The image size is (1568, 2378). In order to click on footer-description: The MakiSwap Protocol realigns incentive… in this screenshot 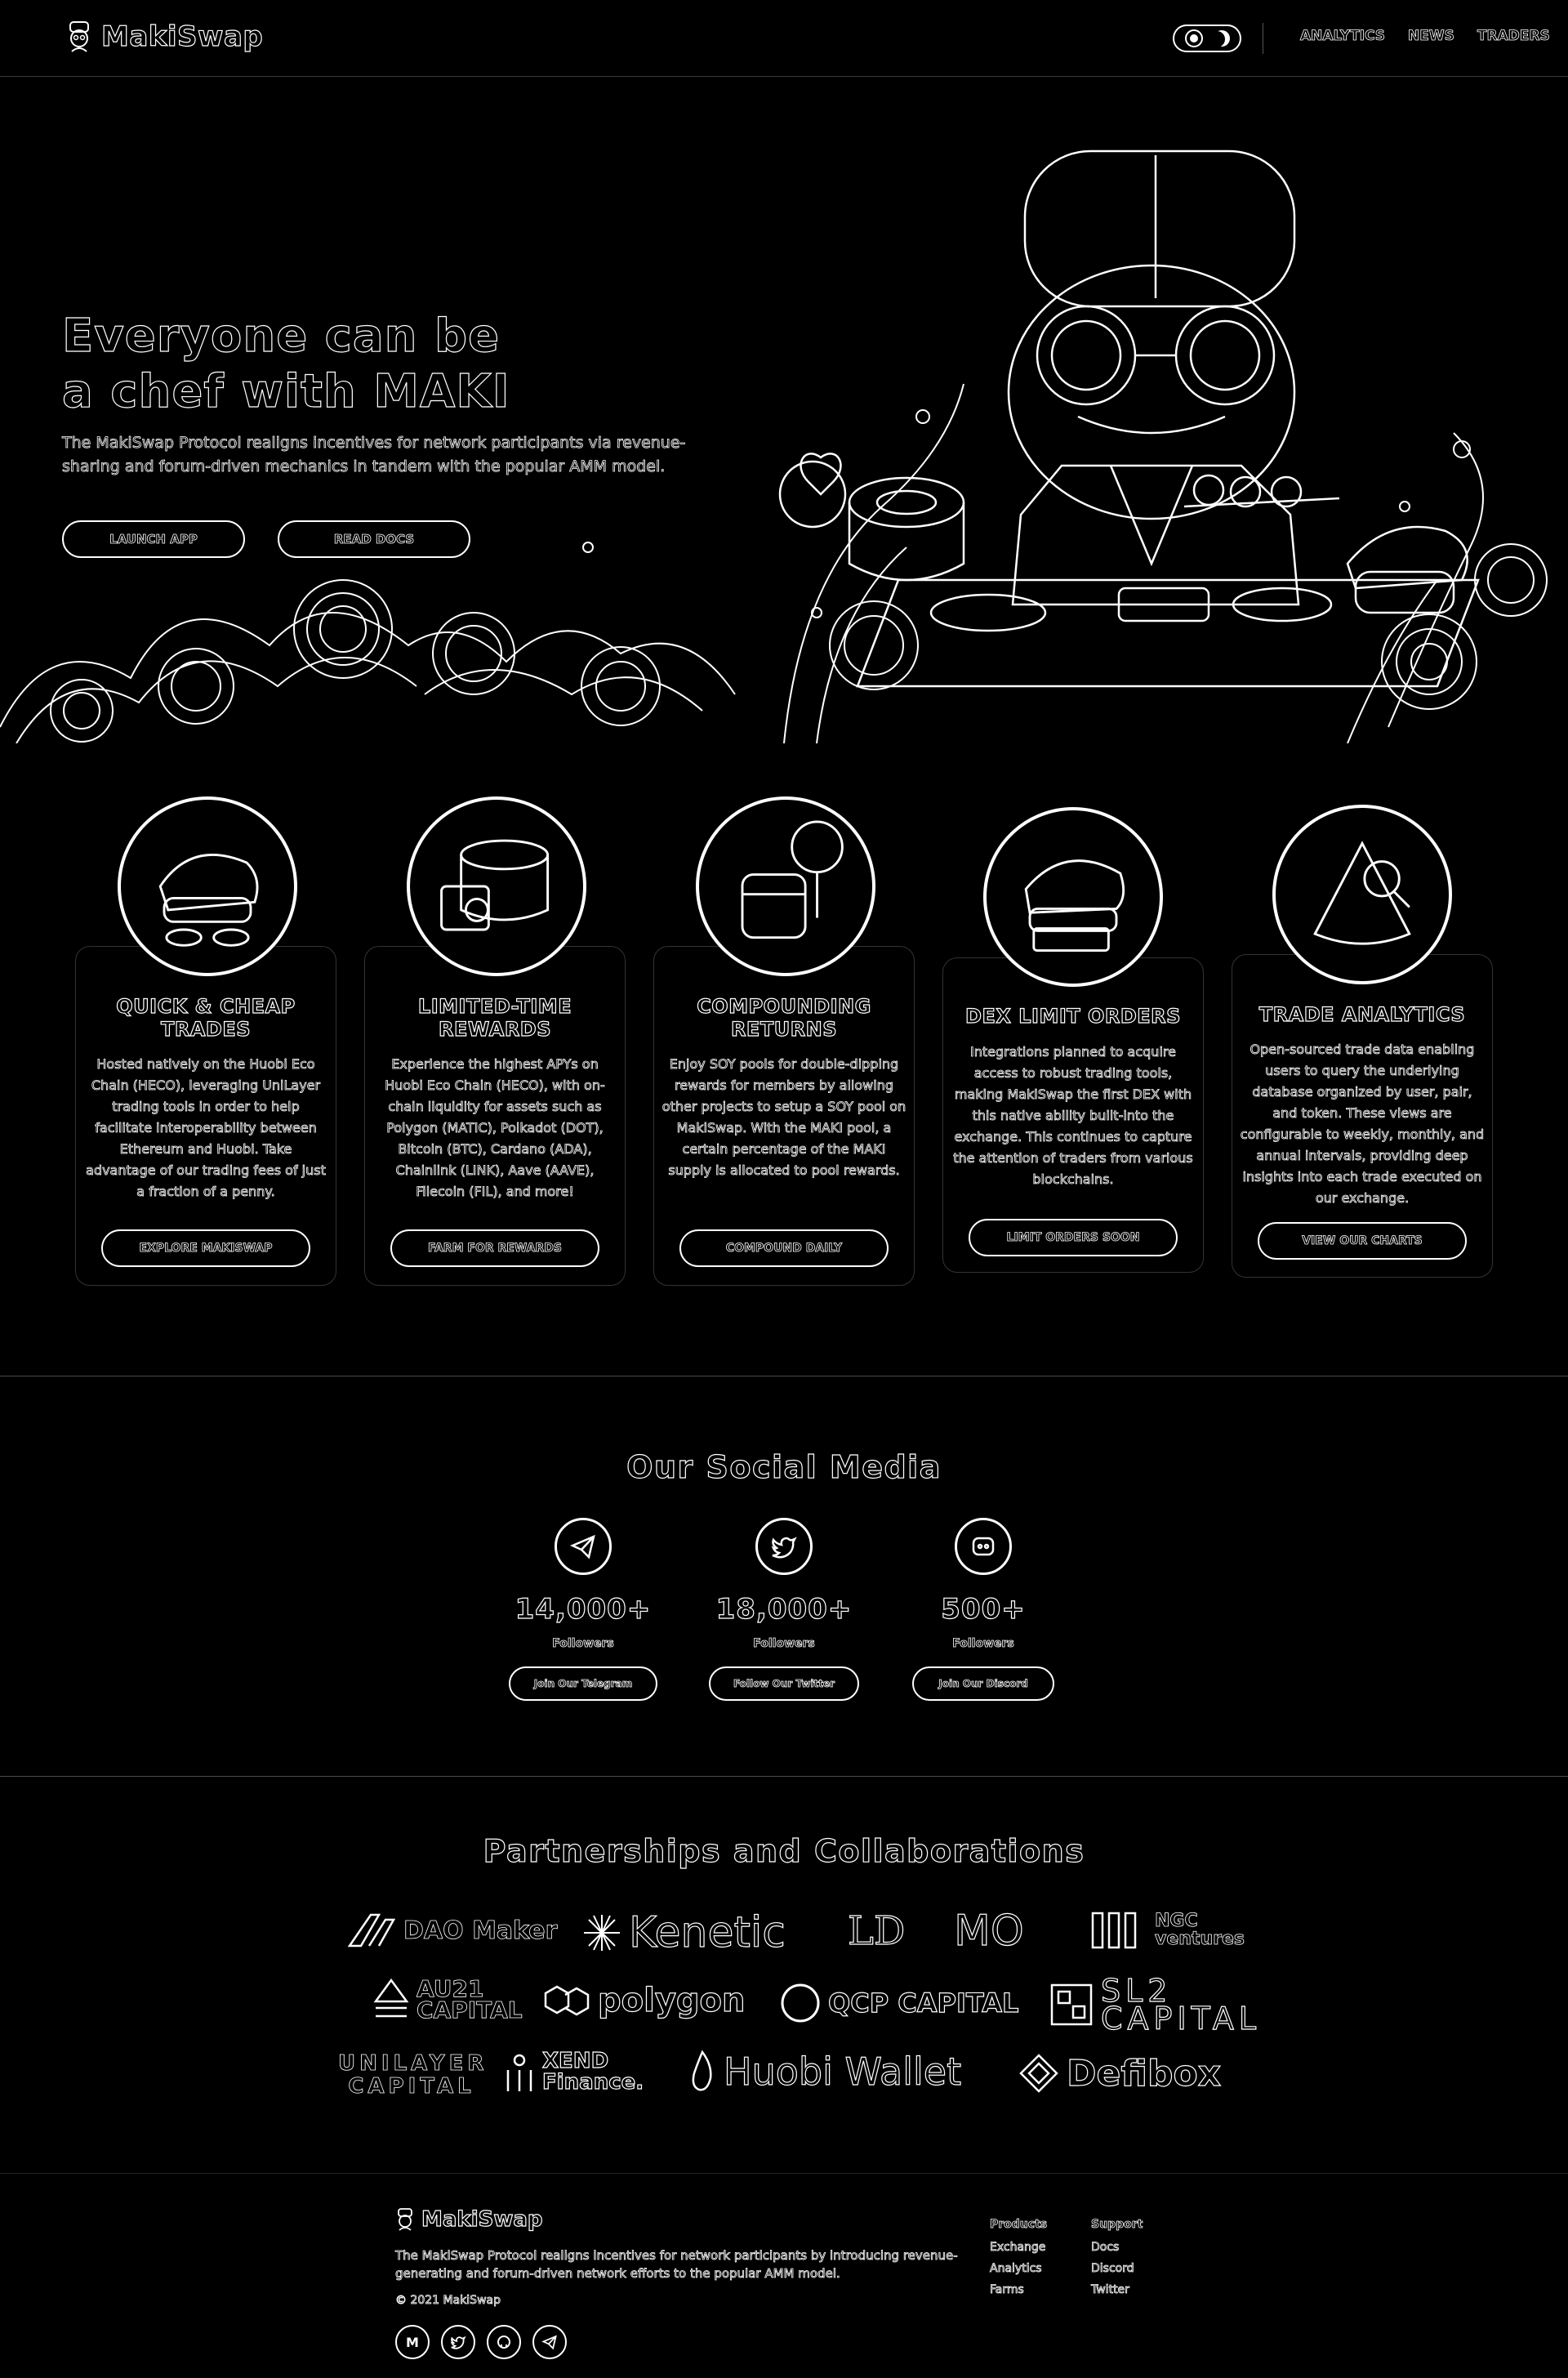, I will do `click(676, 2265)`.